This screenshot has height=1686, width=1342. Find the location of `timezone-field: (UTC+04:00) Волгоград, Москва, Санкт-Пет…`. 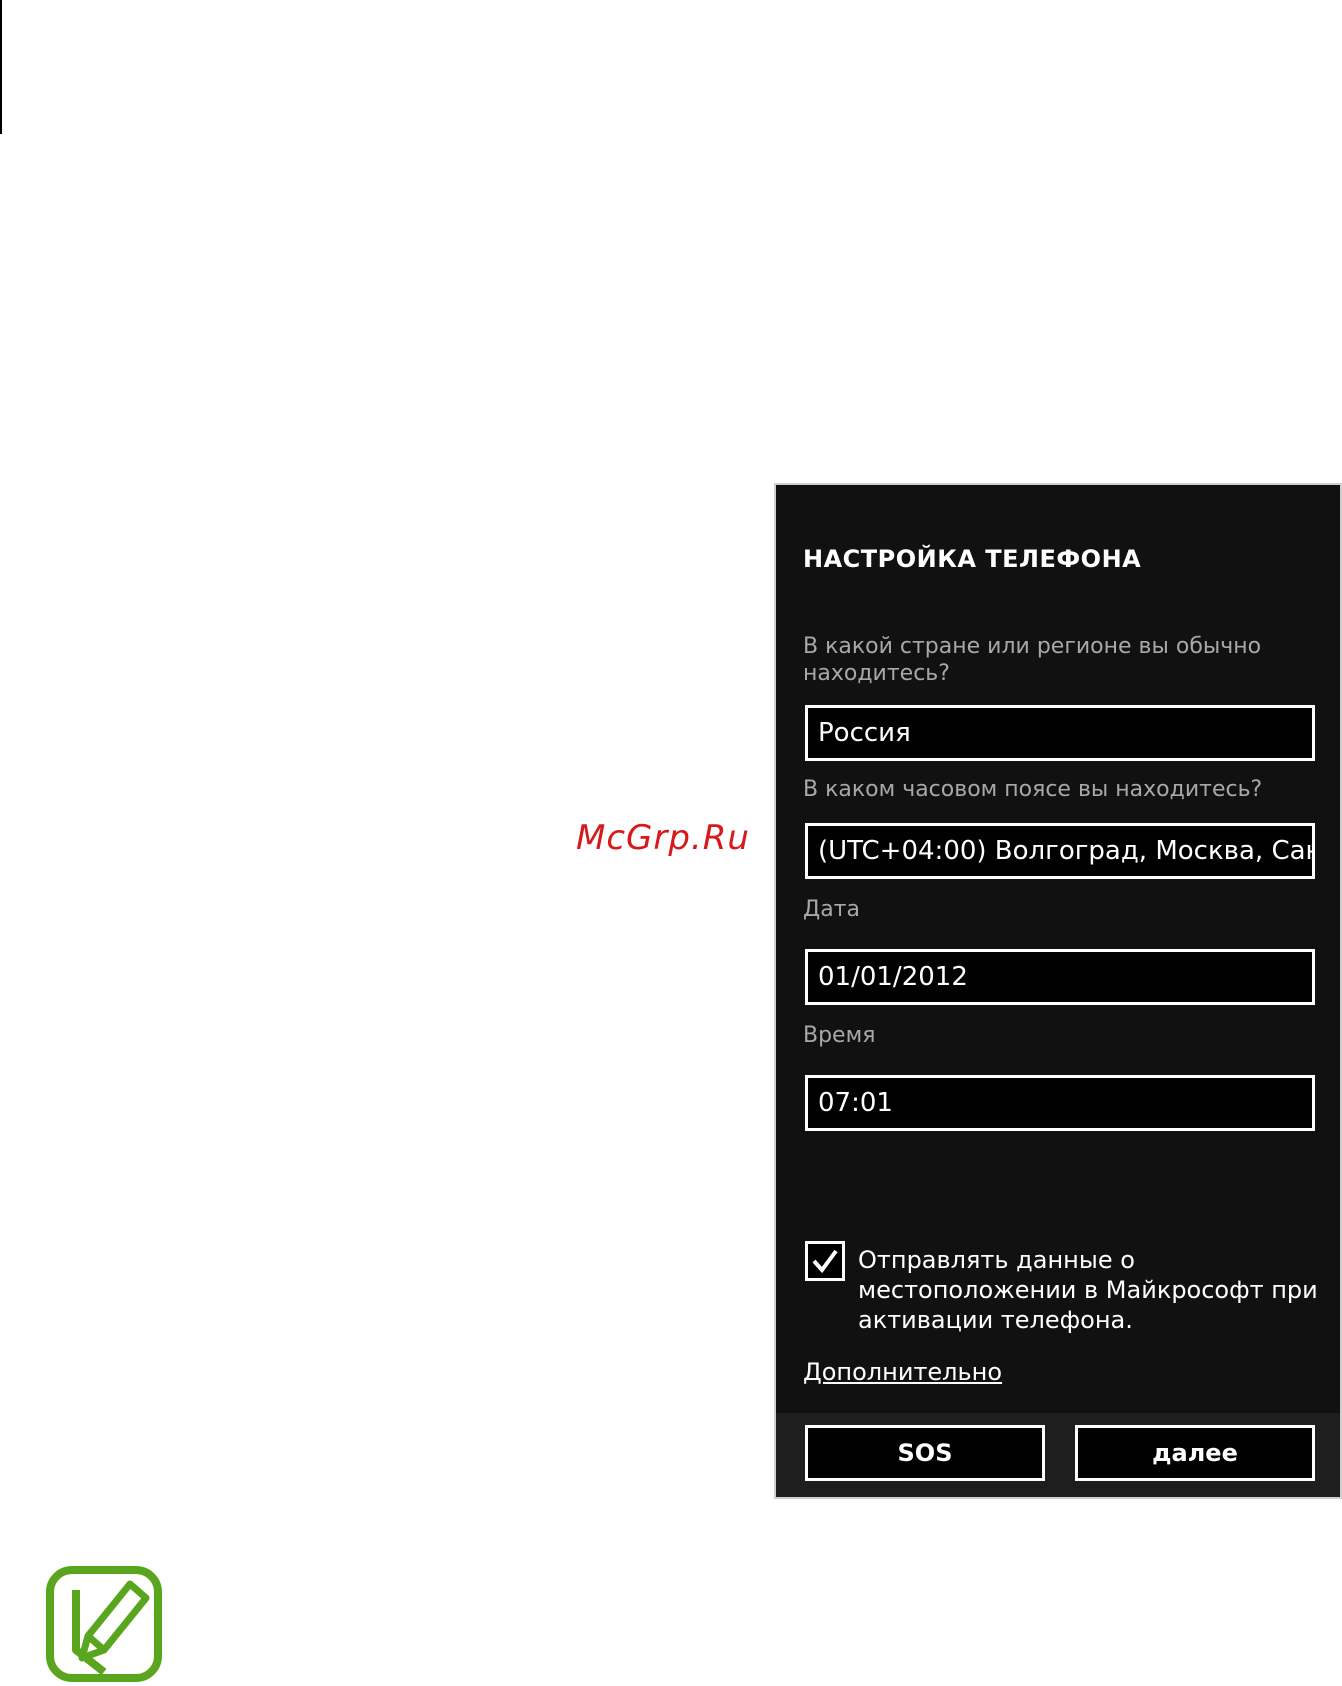

timezone-field: (UTC+04:00) Волгоград, Москва, Санкт-Пет… is located at coordinates (1060, 851).